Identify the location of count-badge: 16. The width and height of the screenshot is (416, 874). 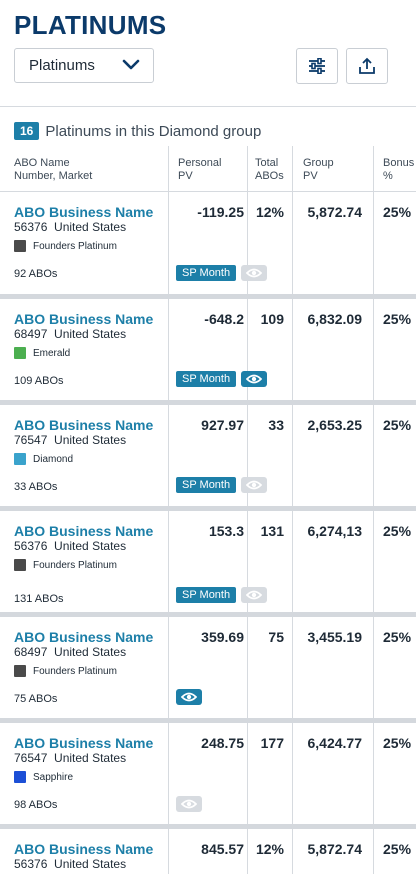
(27, 131).